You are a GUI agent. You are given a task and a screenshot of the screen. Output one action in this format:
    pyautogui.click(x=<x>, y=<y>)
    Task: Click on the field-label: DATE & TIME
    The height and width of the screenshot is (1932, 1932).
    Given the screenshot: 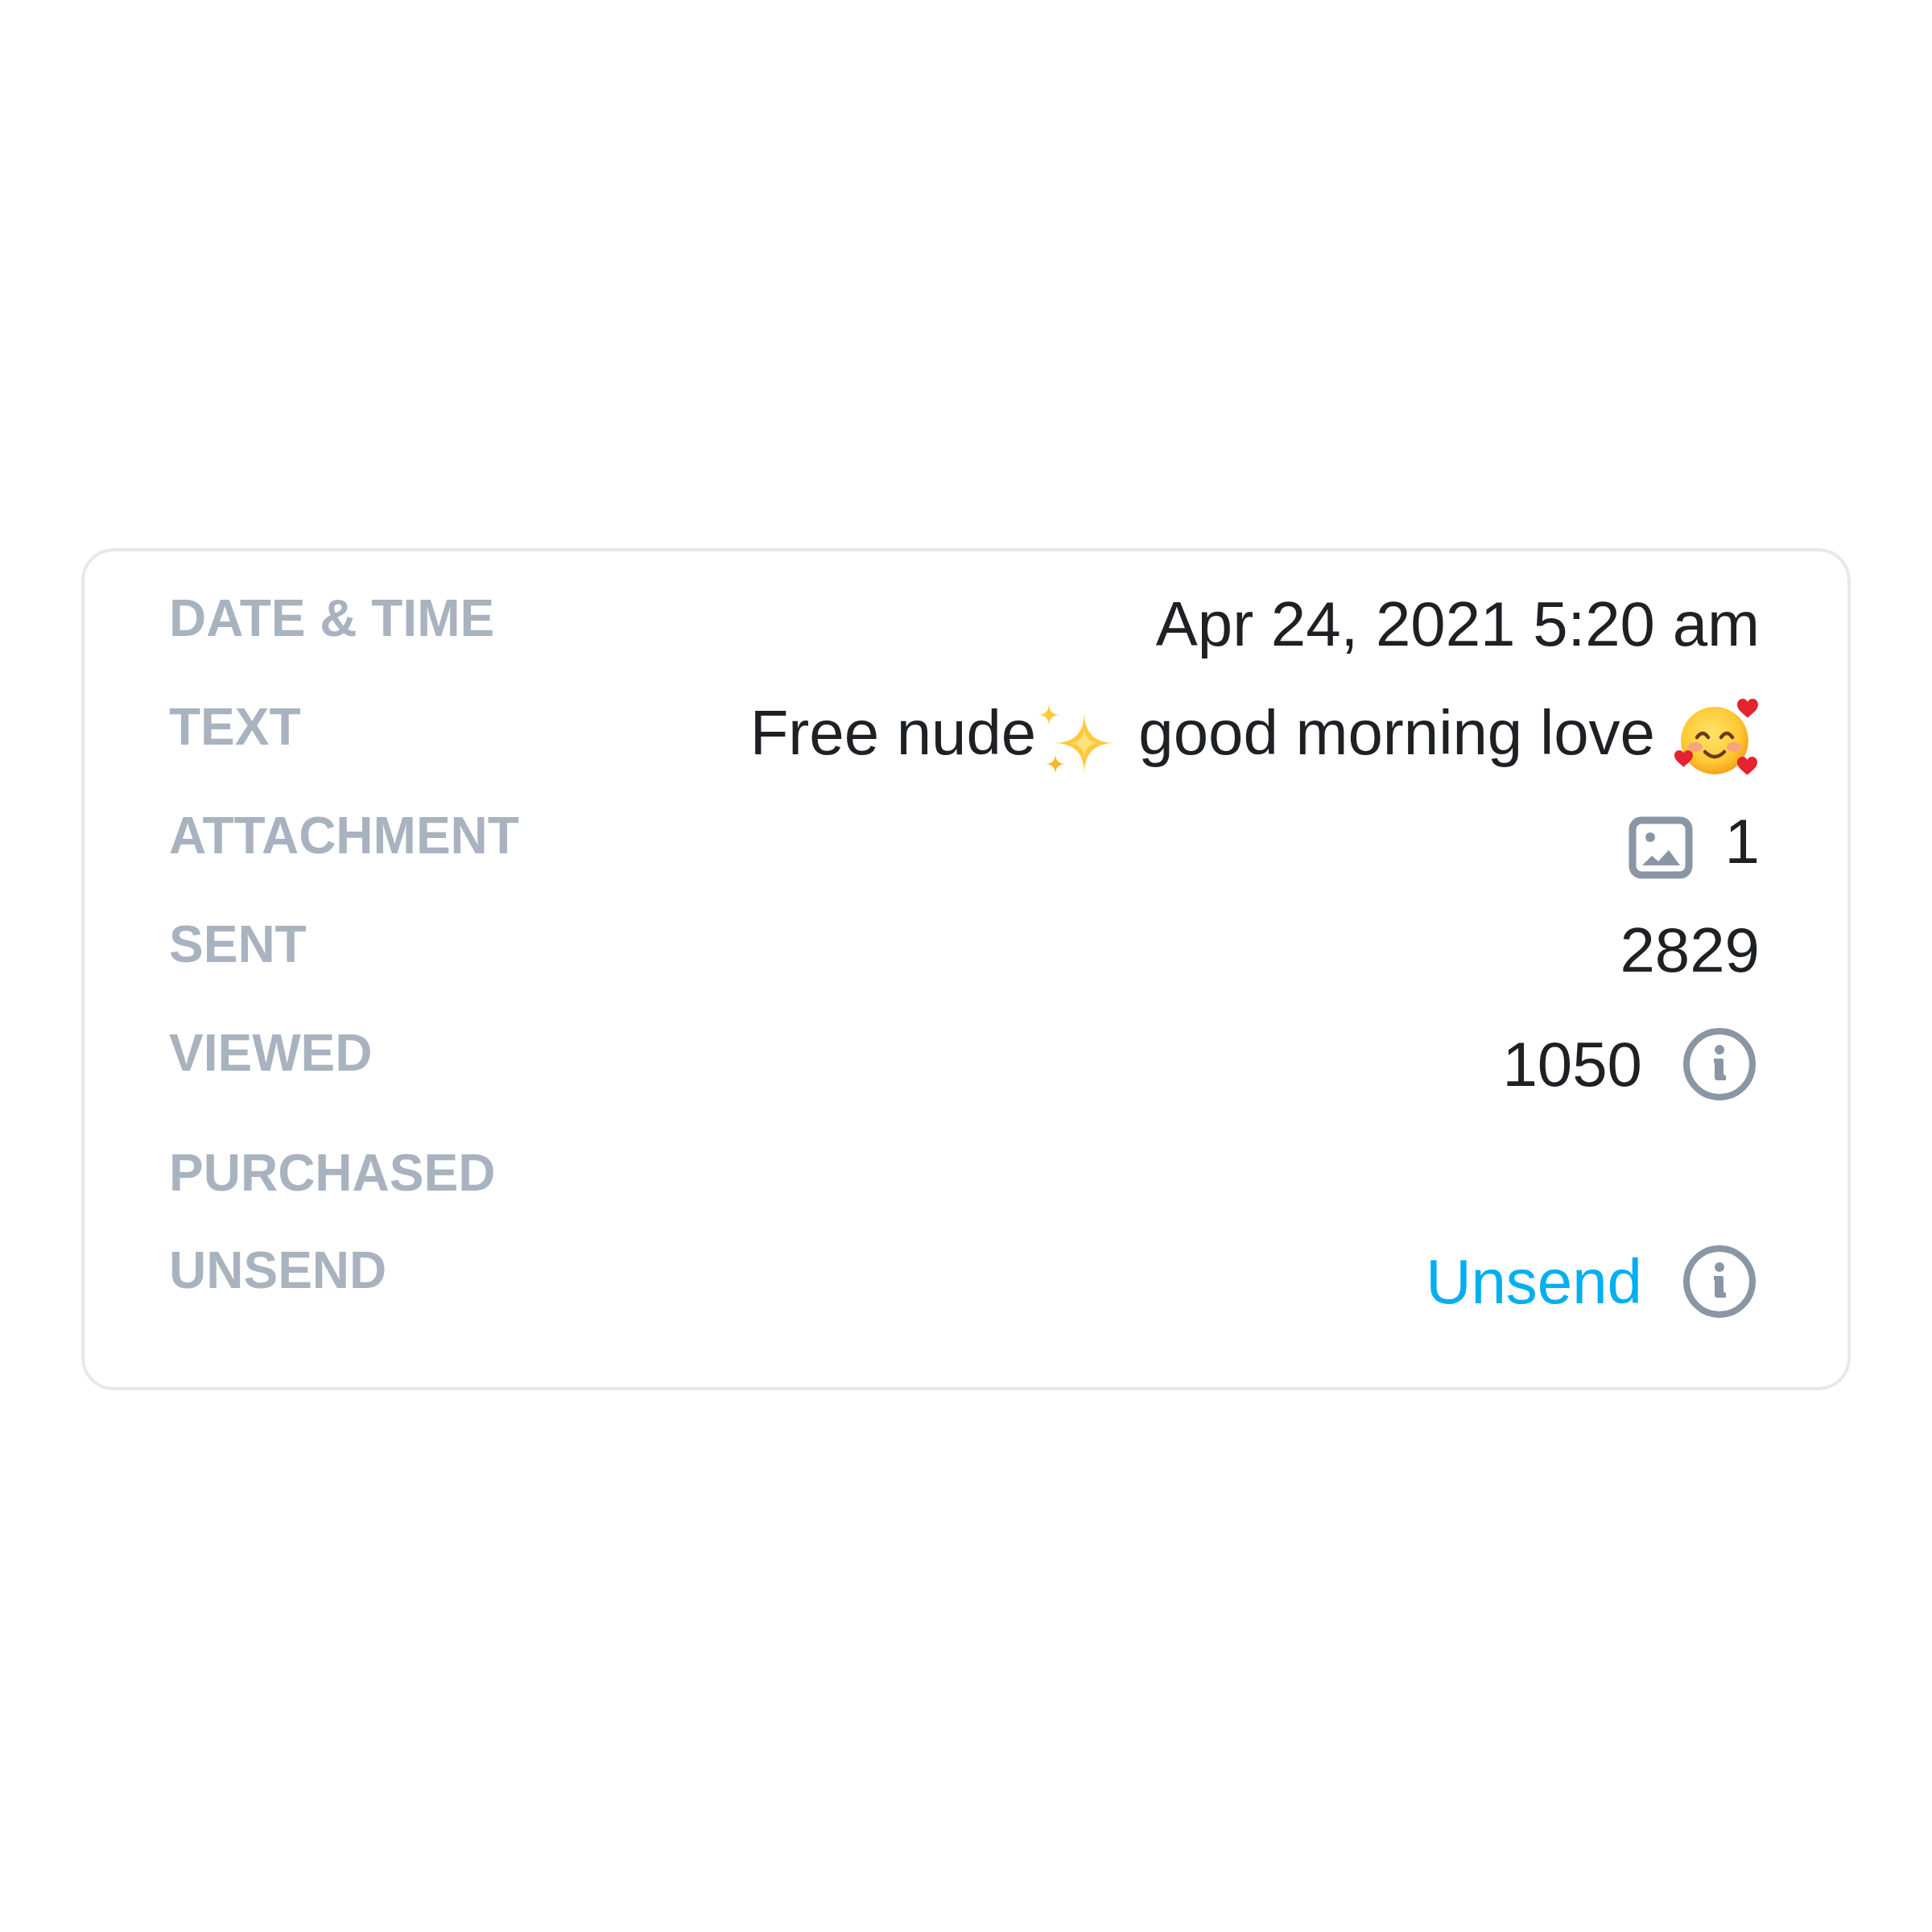 What is the action you would take?
    pyautogui.click(x=332, y=618)
    